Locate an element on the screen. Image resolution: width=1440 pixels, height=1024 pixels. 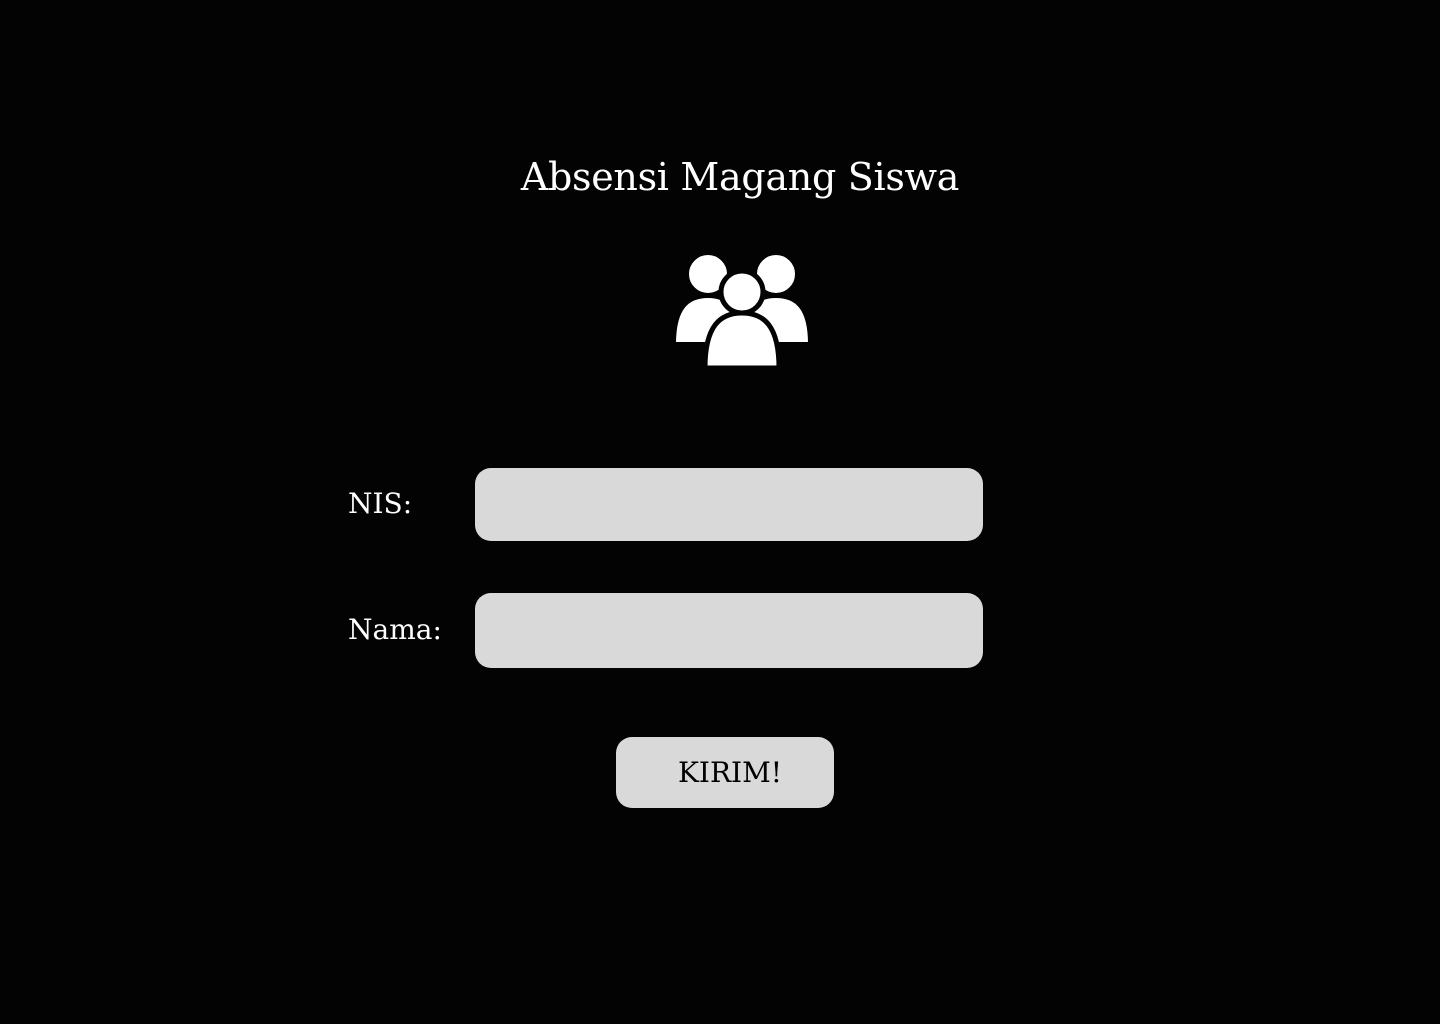
submit-button: KIRIM! is located at coordinates (725, 772).